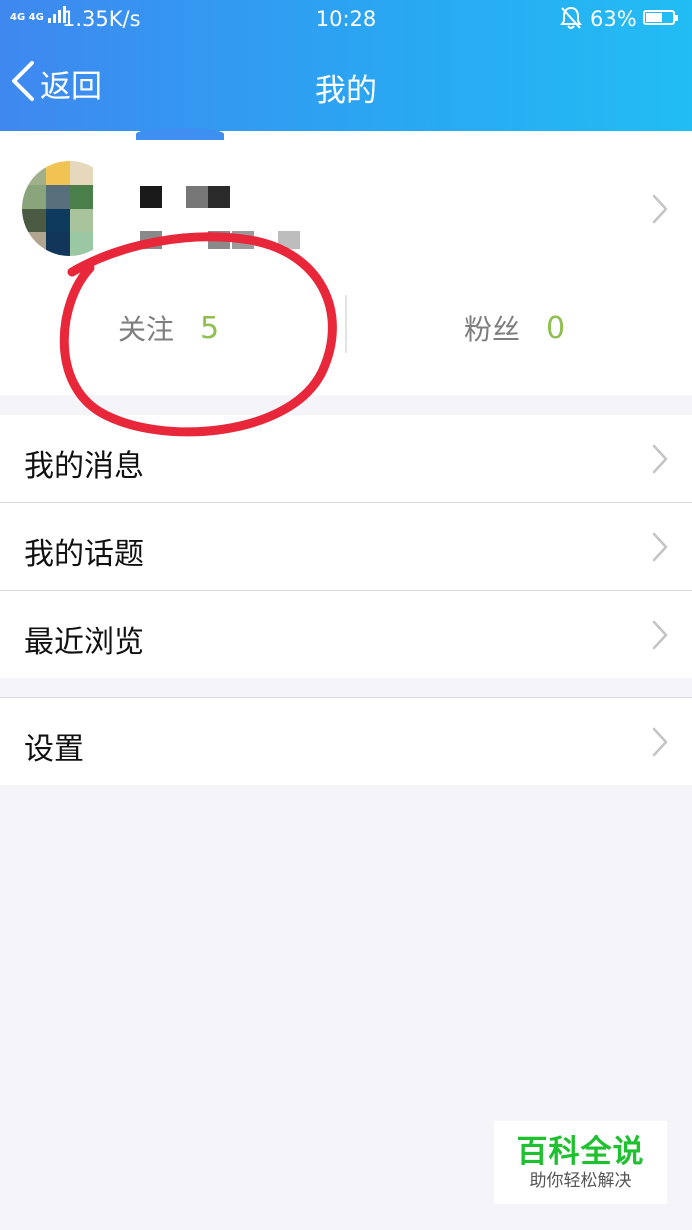 Image resolution: width=692 pixels, height=1230 pixels. I want to click on stats-divider, so click(346, 324).